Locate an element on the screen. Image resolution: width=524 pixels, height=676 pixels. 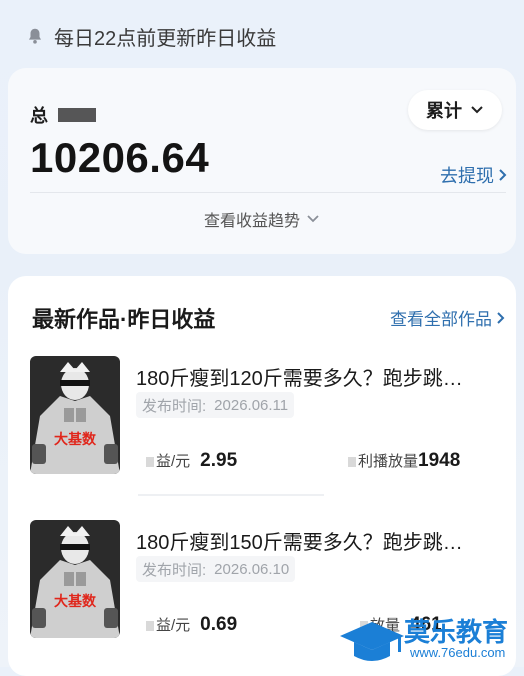
publish-date: 2026.06.11 is located at coordinates (251, 405).